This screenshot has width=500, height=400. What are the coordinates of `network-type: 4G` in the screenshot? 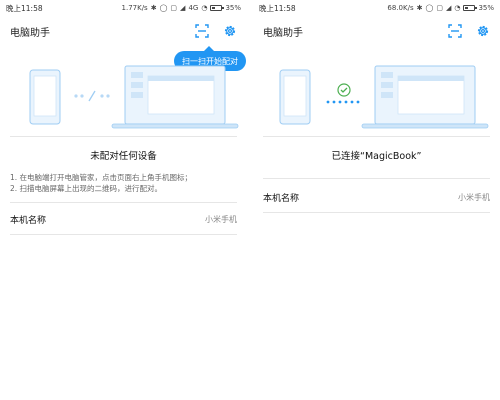 It's located at (193, 8).